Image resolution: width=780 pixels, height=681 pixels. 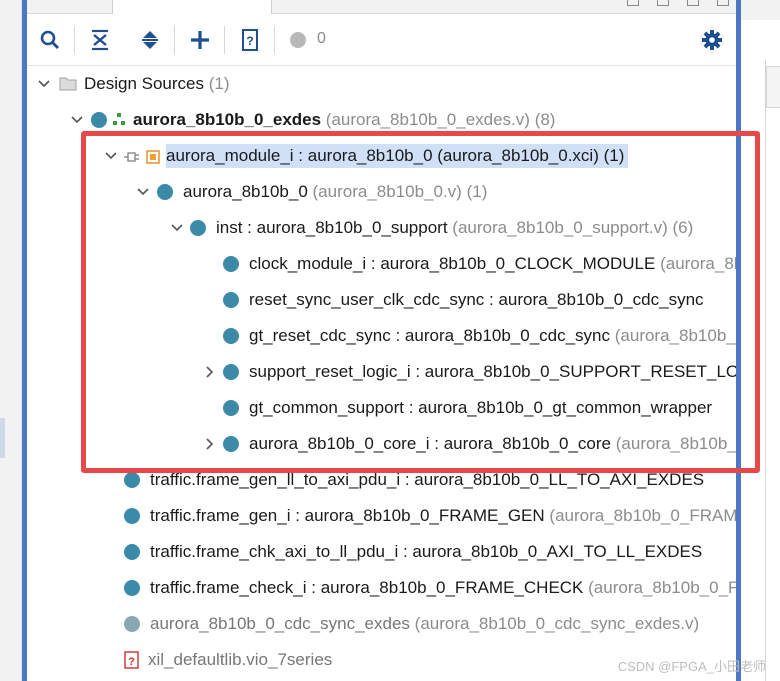 What do you see at coordinates (477, 191) in the screenshot?
I see `aurora-core-count: (1)` at bounding box center [477, 191].